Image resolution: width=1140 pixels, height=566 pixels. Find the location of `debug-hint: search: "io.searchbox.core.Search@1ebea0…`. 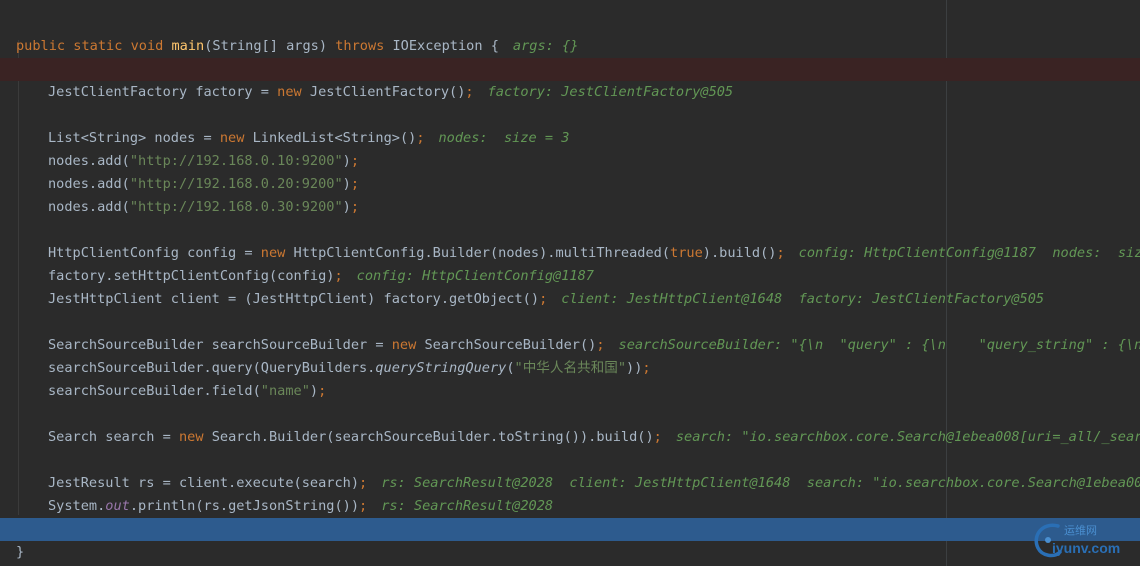

debug-hint: search: "io.searchbox.core.Search@1ebea0… is located at coordinates (907, 437).